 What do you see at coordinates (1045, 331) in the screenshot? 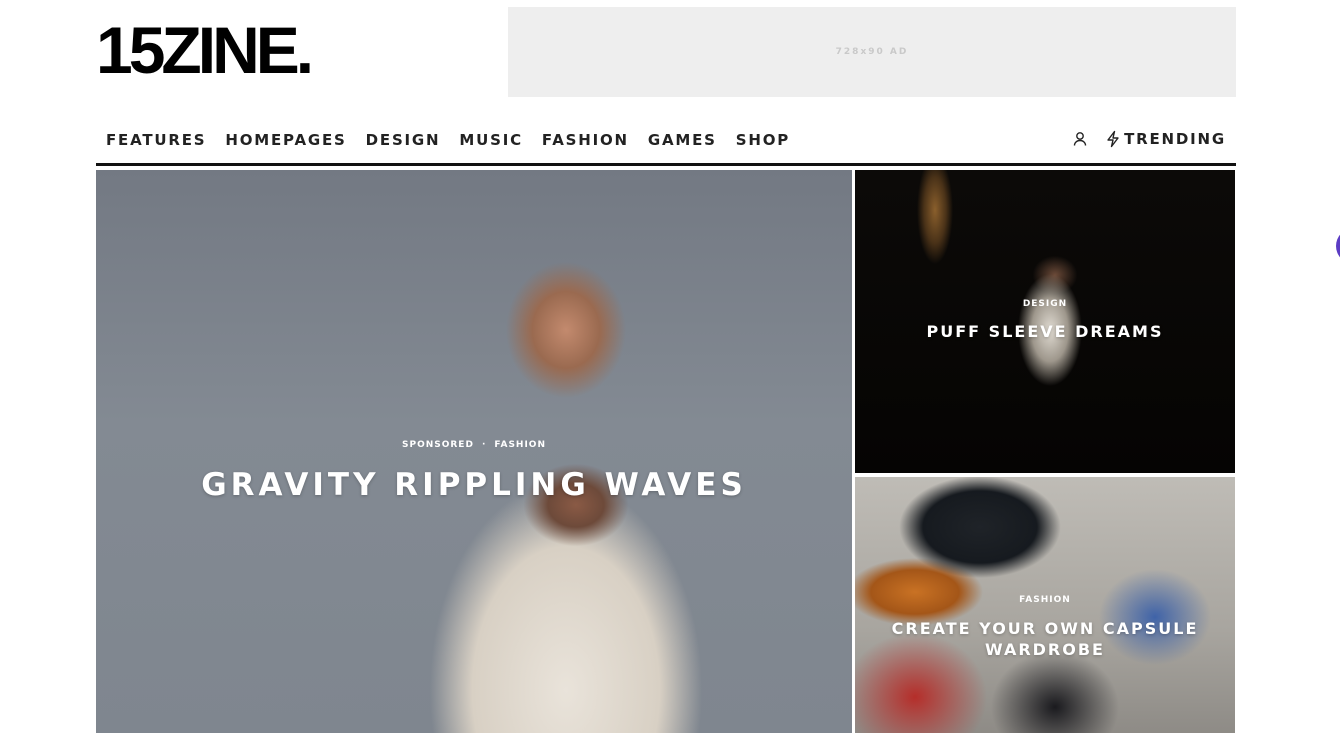
I see `side-post-top-title: PUFF SLEEVE DREAMS` at bounding box center [1045, 331].